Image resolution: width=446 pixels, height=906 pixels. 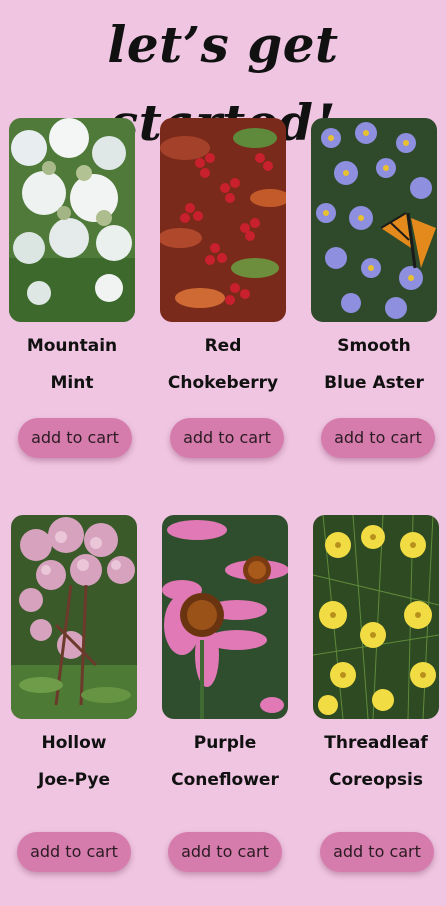 I want to click on purple-coneflower-photo, so click(x=225, y=617).